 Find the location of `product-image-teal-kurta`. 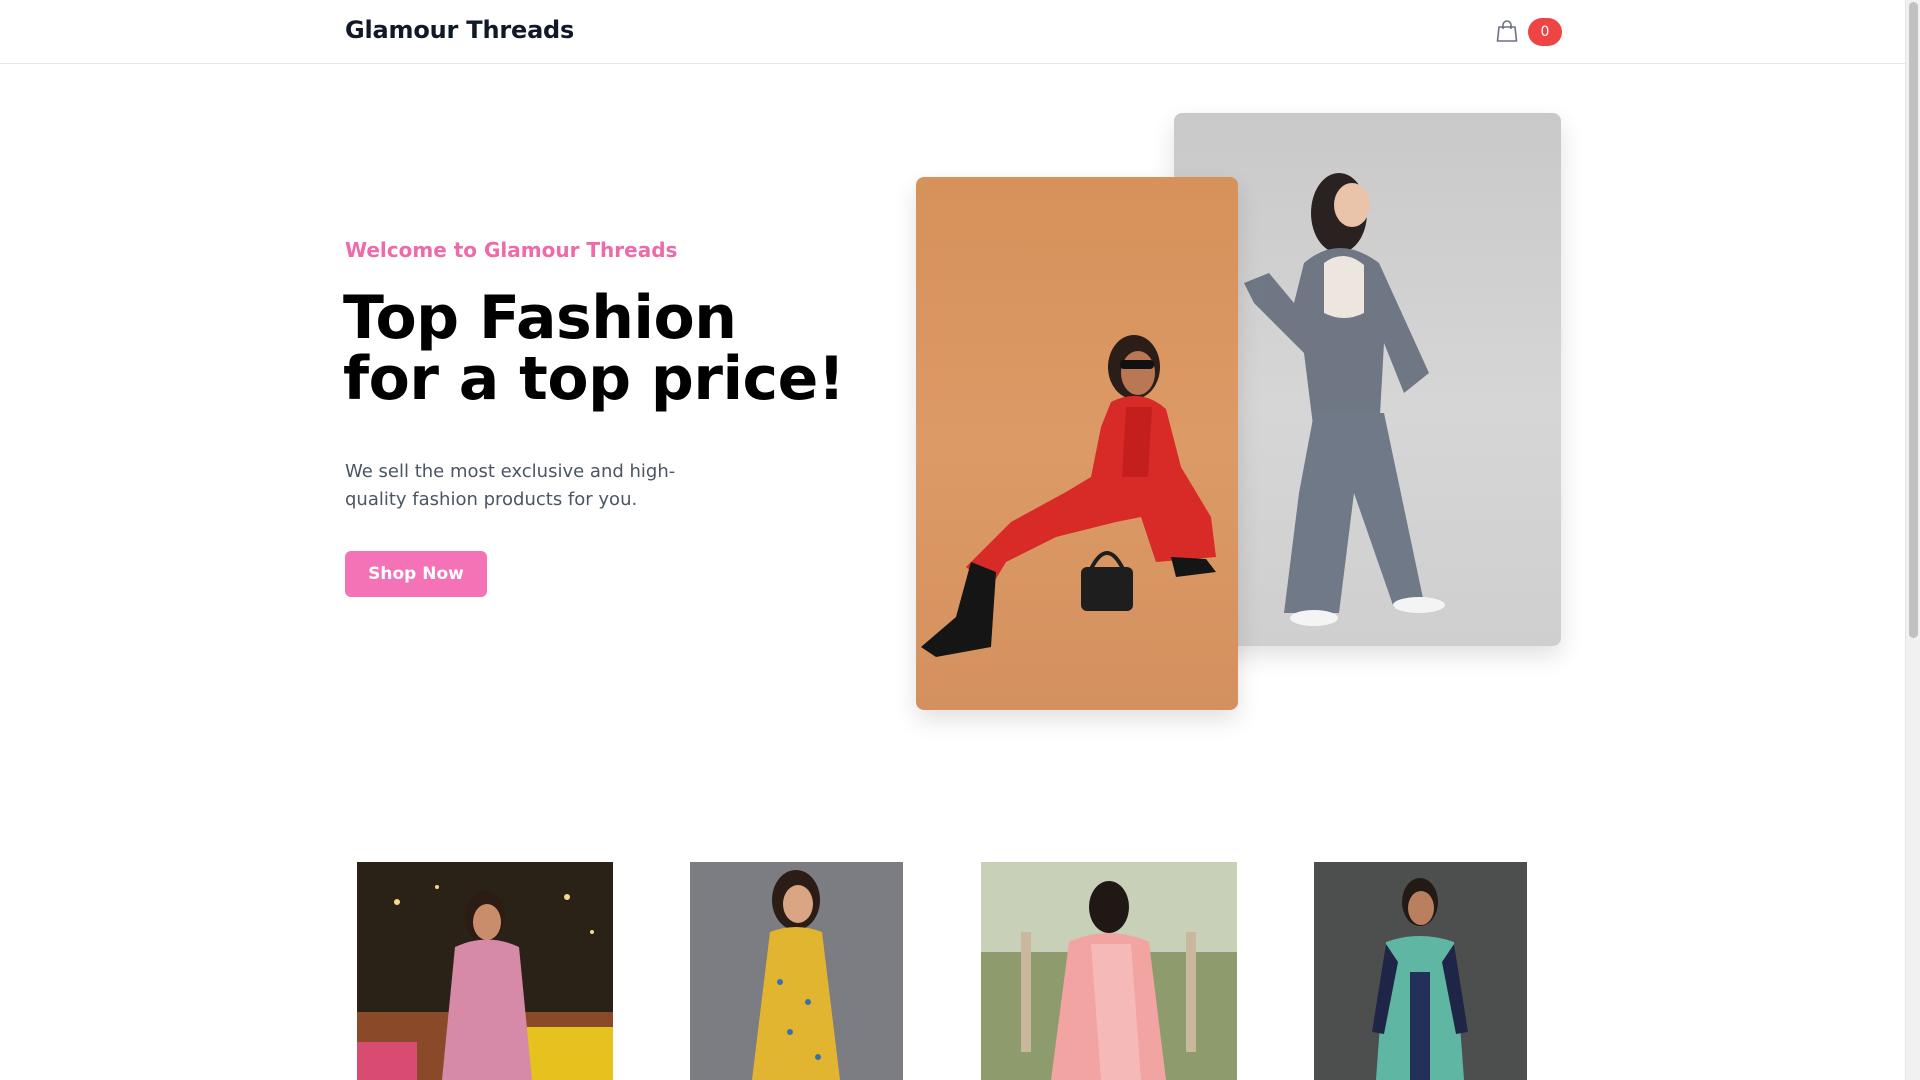

product-image-teal-kurta is located at coordinates (1420, 971).